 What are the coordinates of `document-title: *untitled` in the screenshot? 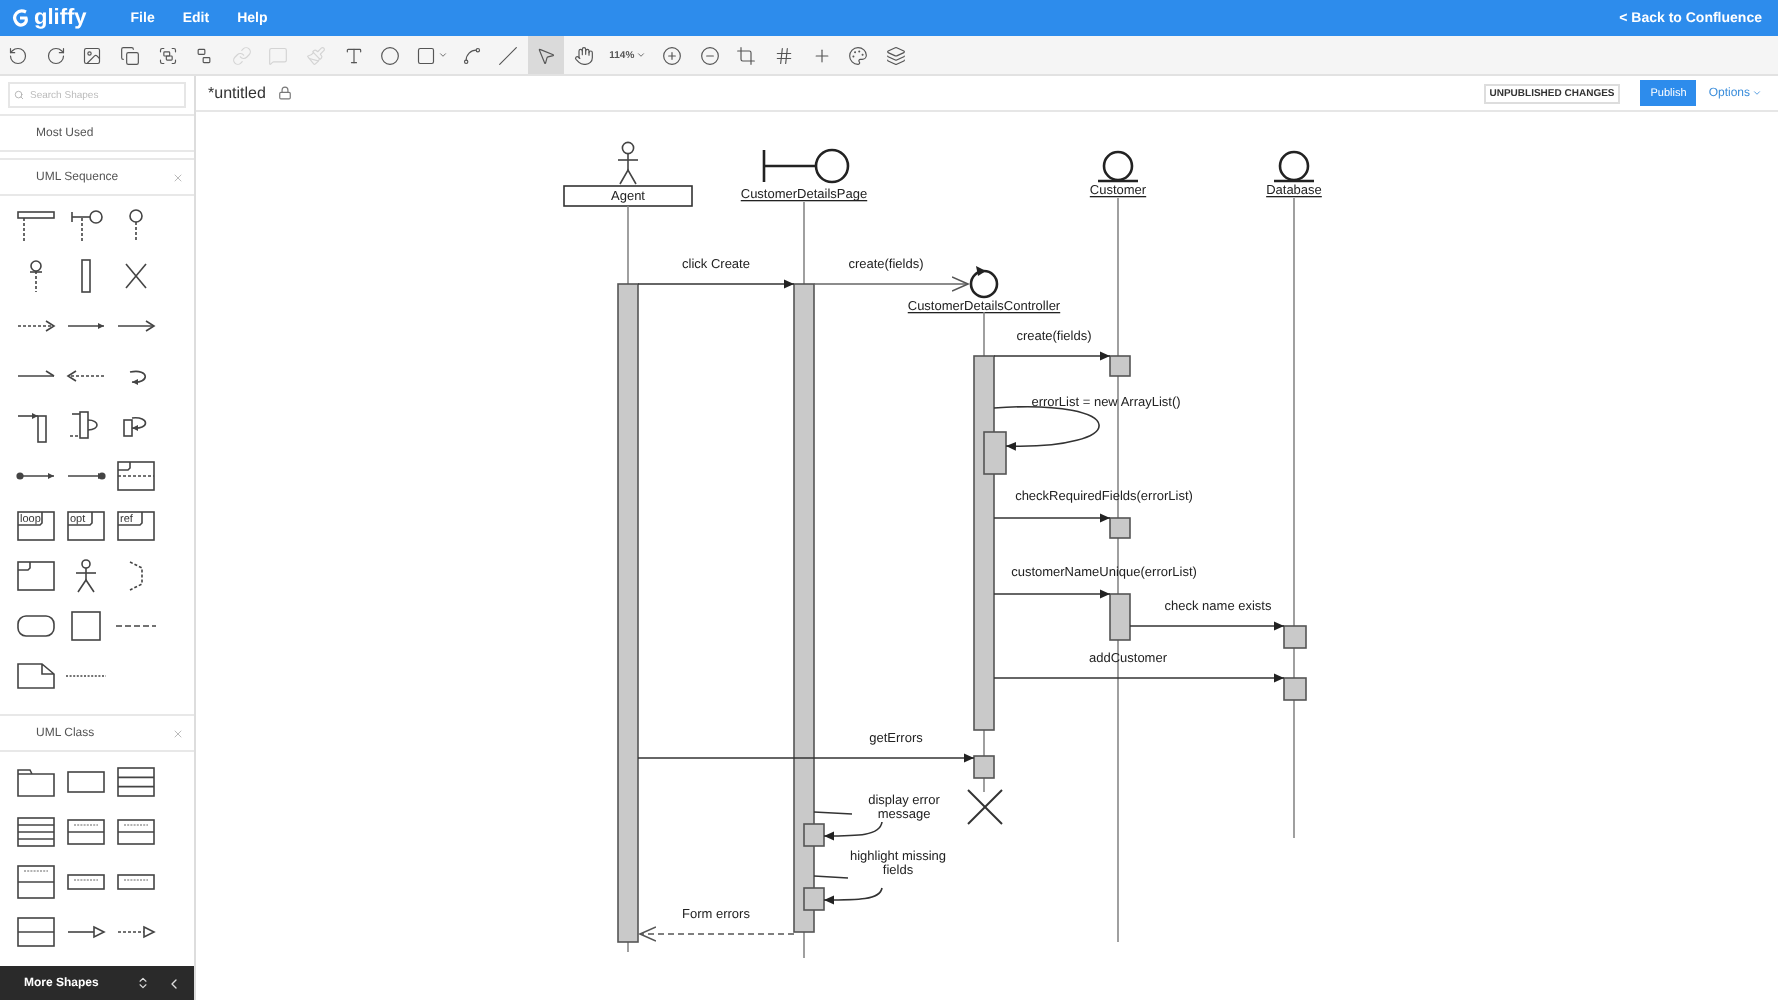 It's located at (237, 93).